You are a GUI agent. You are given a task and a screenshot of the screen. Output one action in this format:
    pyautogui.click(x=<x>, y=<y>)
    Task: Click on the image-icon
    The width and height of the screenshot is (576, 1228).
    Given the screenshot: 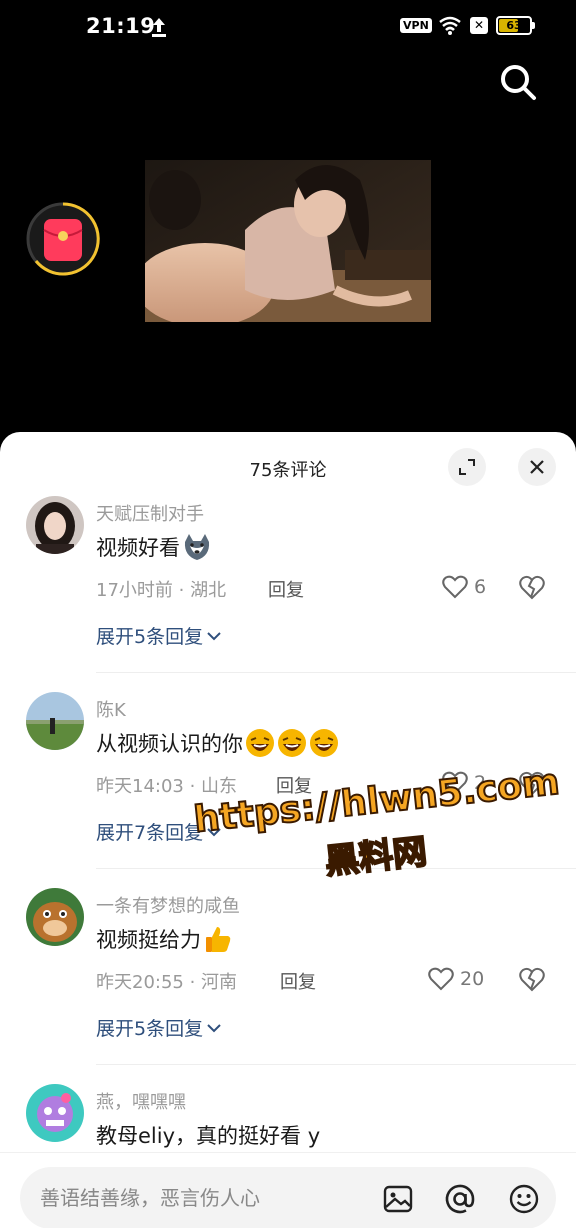 What is the action you would take?
    pyautogui.click(x=398, y=1199)
    